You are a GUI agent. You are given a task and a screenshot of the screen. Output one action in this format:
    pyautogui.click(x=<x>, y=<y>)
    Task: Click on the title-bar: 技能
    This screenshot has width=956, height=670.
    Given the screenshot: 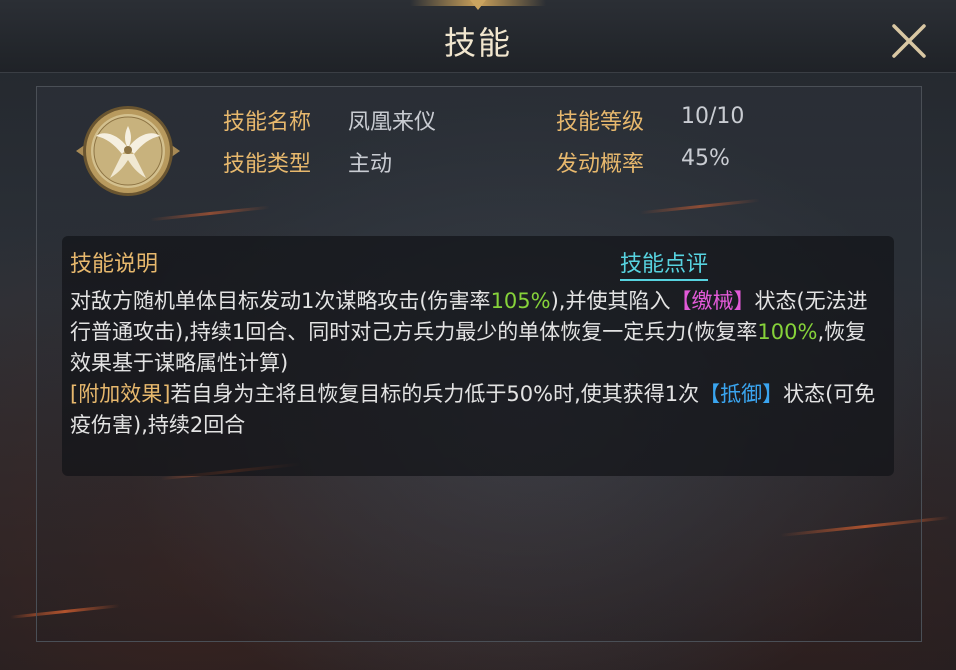 What is the action you would take?
    pyautogui.click(x=478, y=36)
    